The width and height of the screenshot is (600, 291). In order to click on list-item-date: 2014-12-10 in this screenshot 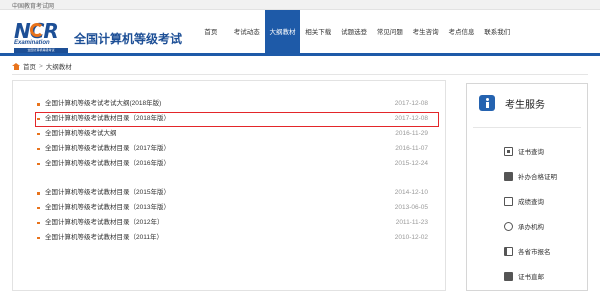, I will do `click(411, 192)`.